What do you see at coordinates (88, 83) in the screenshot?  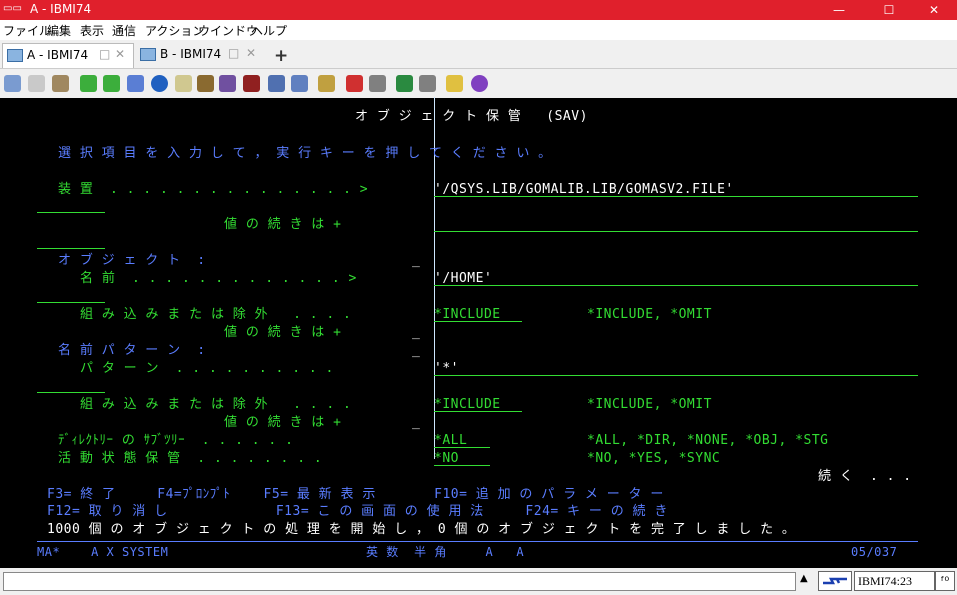 I see `upload-icon` at bounding box center [88, 83].